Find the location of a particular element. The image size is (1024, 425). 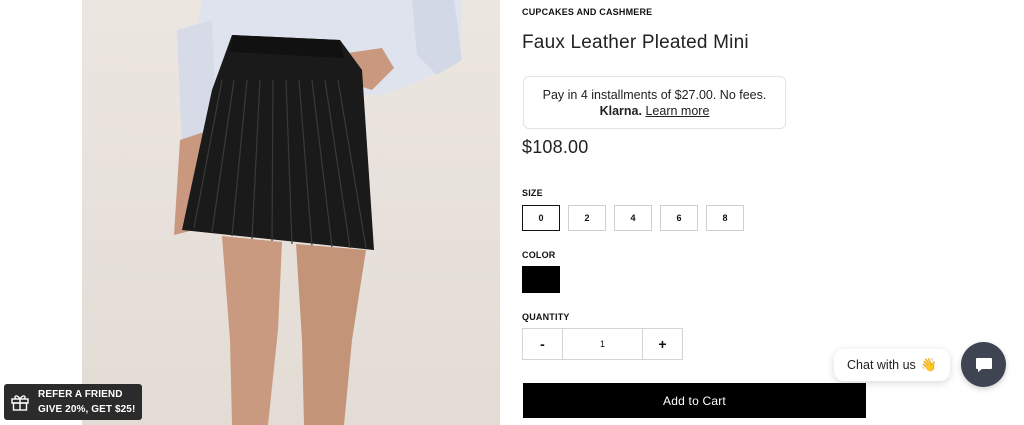

klarna-line: Klarna. Learn more is located at coordinates (654, 111).